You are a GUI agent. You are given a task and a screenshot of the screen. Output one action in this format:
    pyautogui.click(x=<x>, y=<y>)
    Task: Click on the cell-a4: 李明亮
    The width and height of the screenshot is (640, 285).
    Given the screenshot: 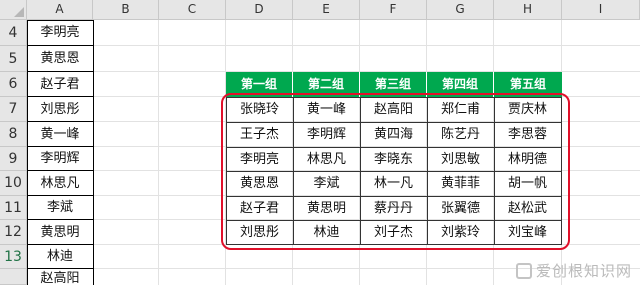 What is the action you would take?
    pyautogui.click(x=60, y=33)
    